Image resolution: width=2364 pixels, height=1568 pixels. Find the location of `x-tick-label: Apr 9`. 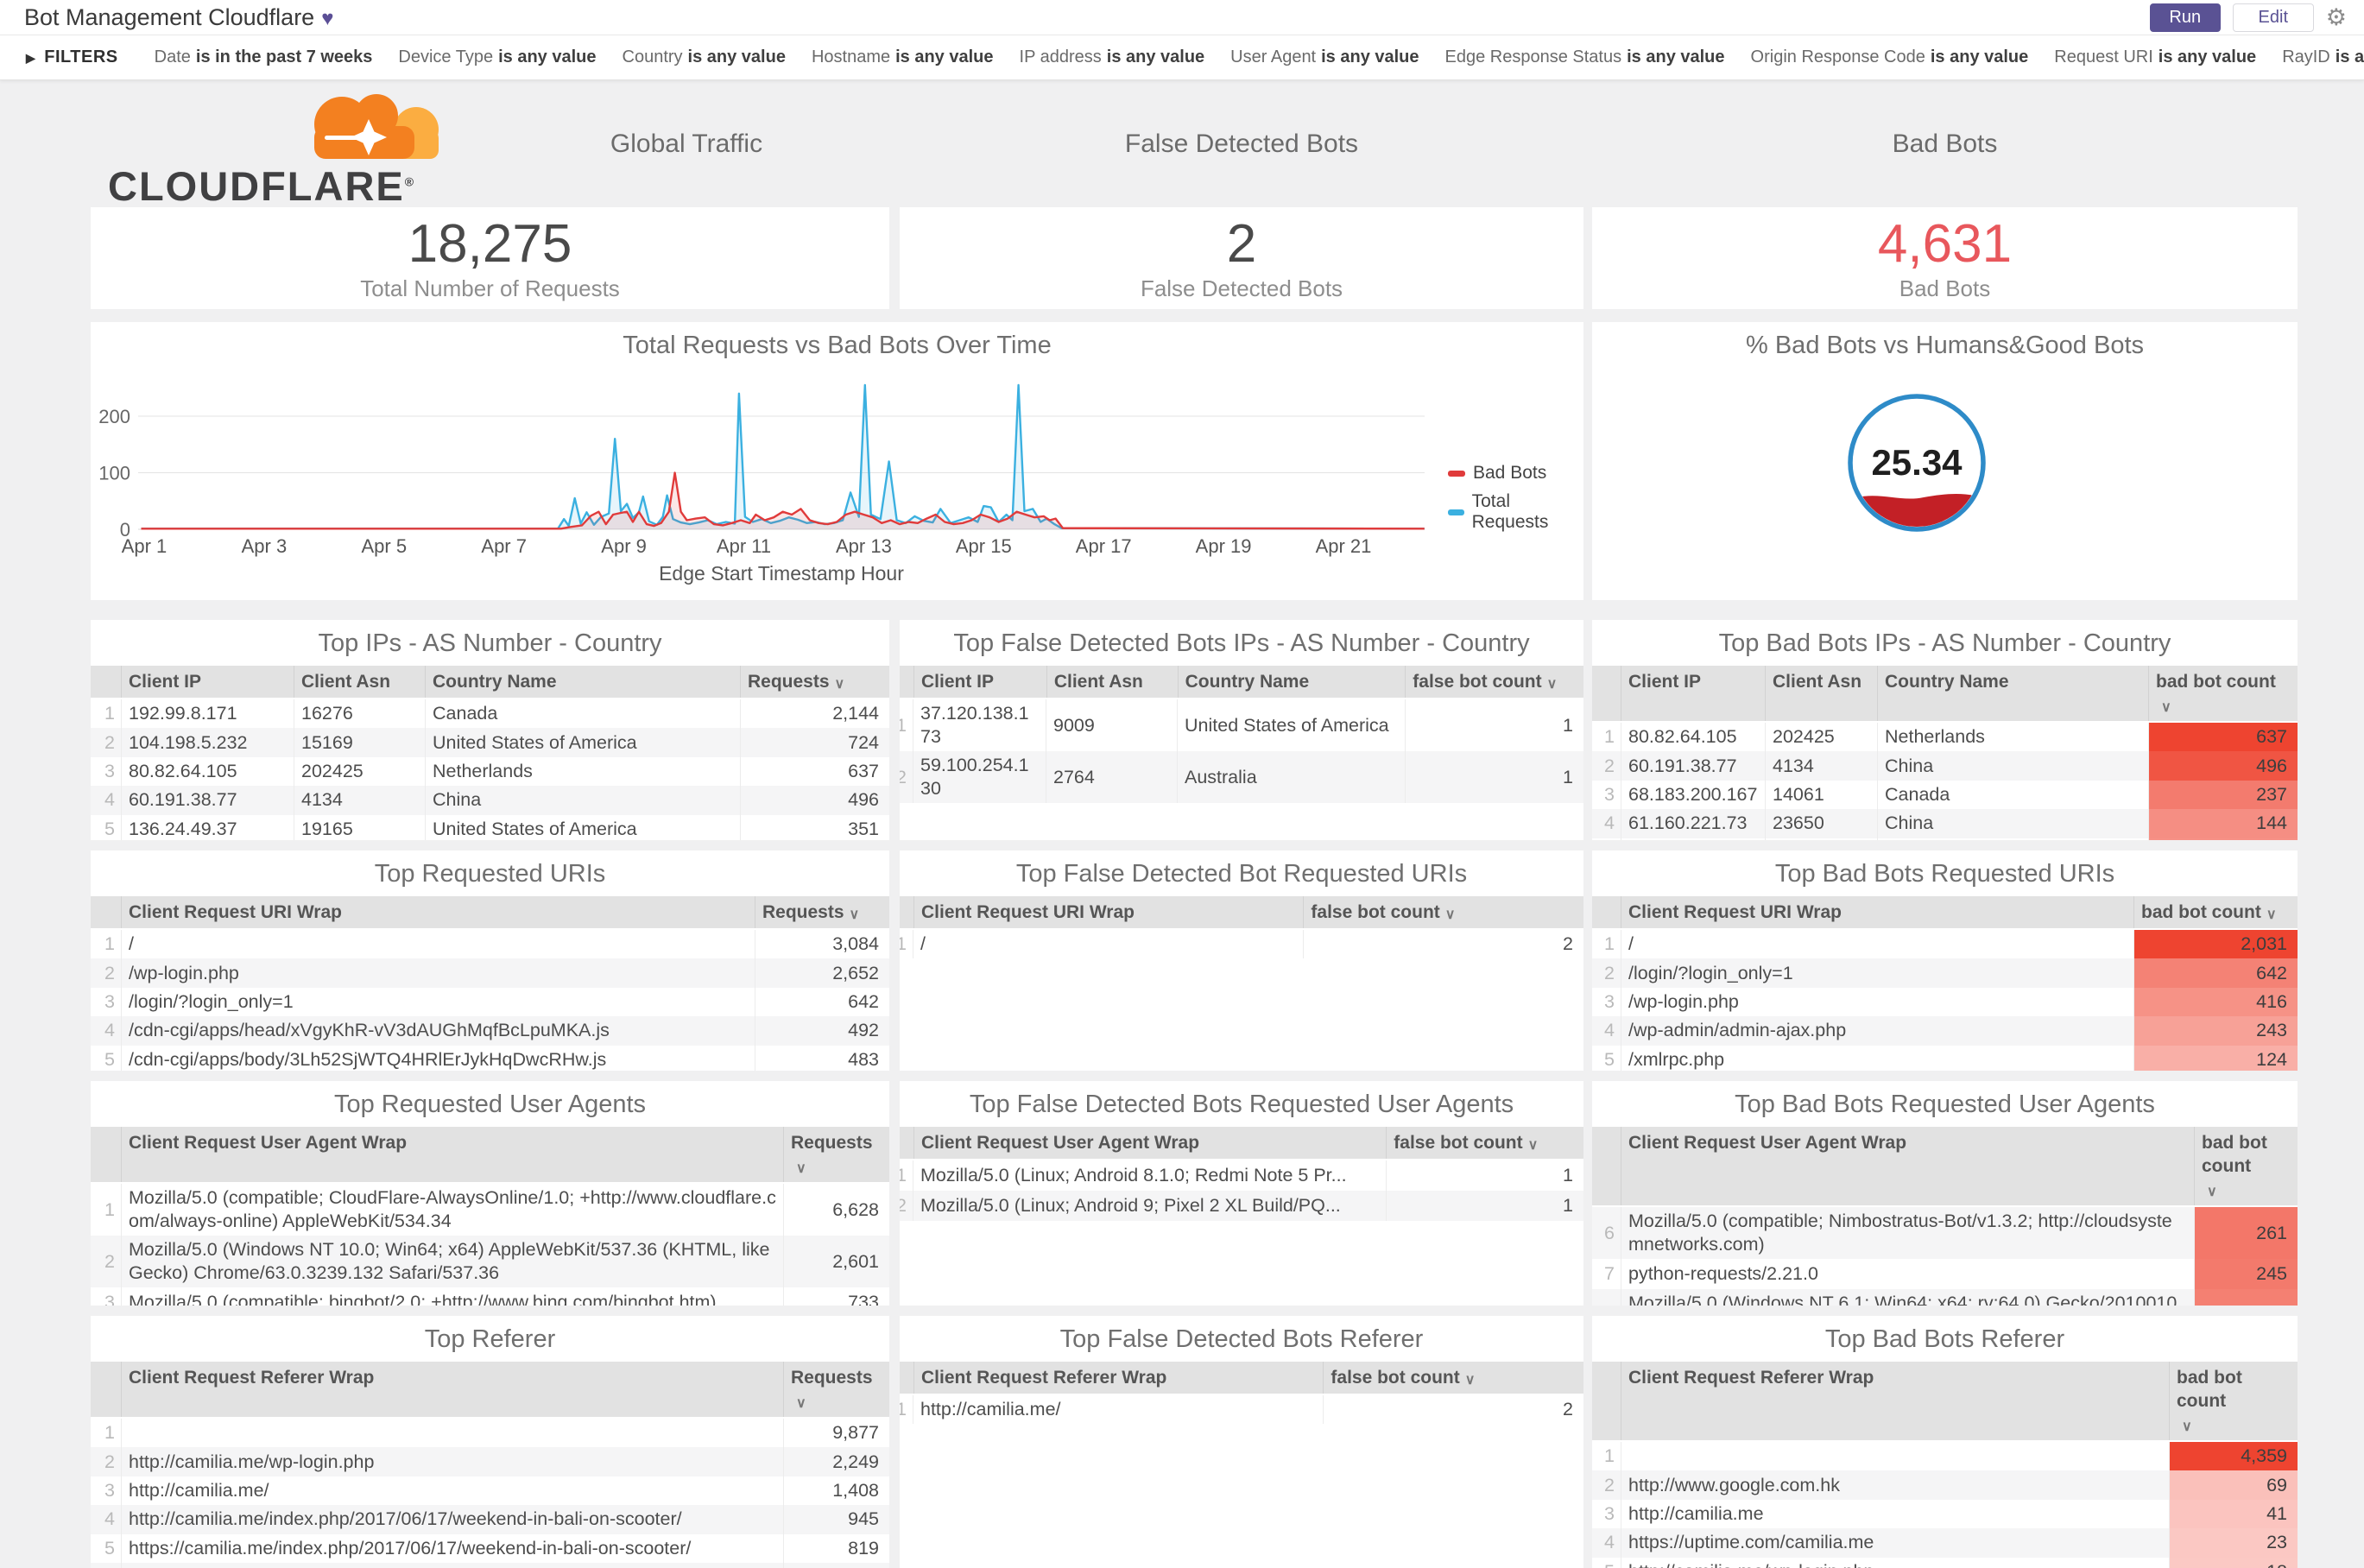

x-tick-label: Apr 9 is located at coordinates (624, 546).